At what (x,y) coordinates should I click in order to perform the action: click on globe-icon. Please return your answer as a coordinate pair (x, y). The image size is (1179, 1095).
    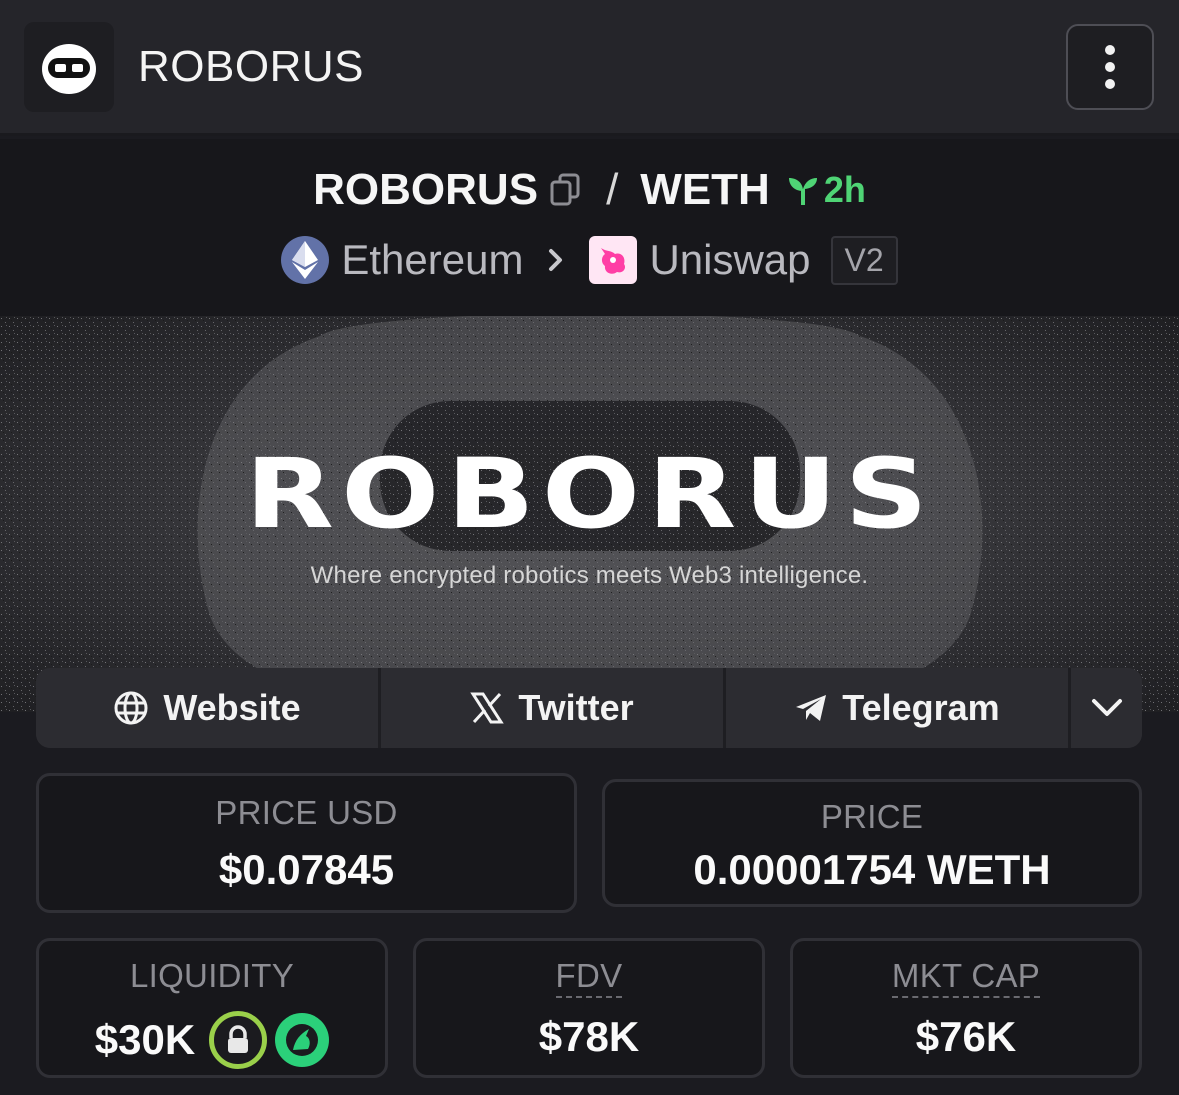
    Looking at the image, I should click on (131, 708).